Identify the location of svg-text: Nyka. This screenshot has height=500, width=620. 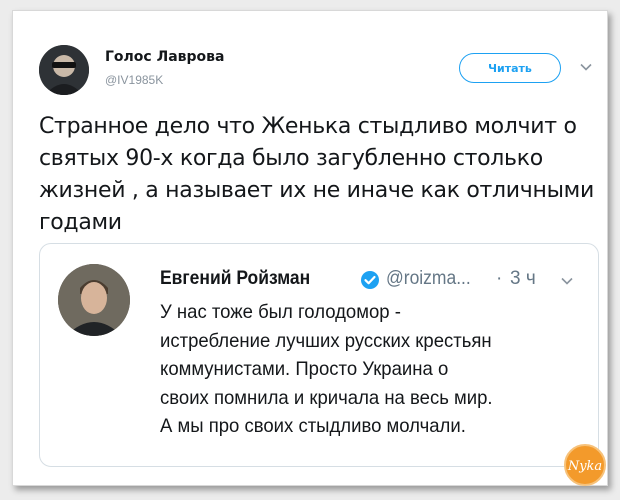
(584, 466).